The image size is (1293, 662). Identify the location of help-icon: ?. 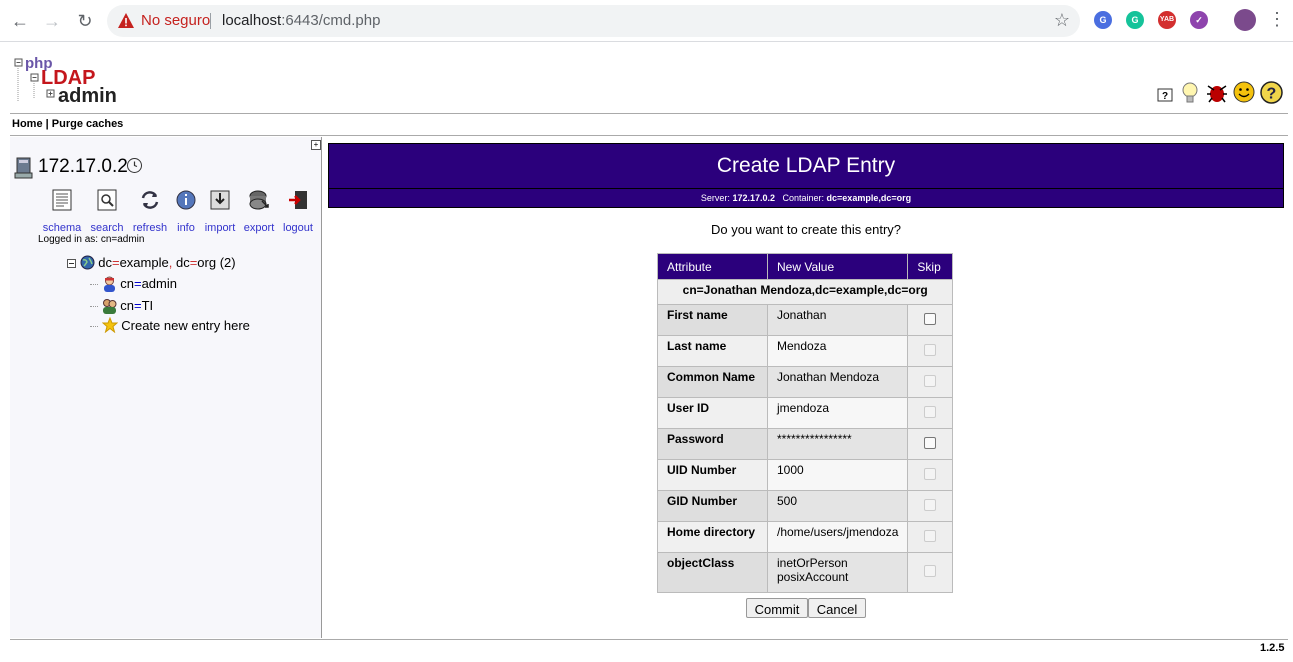
(1271, 92).